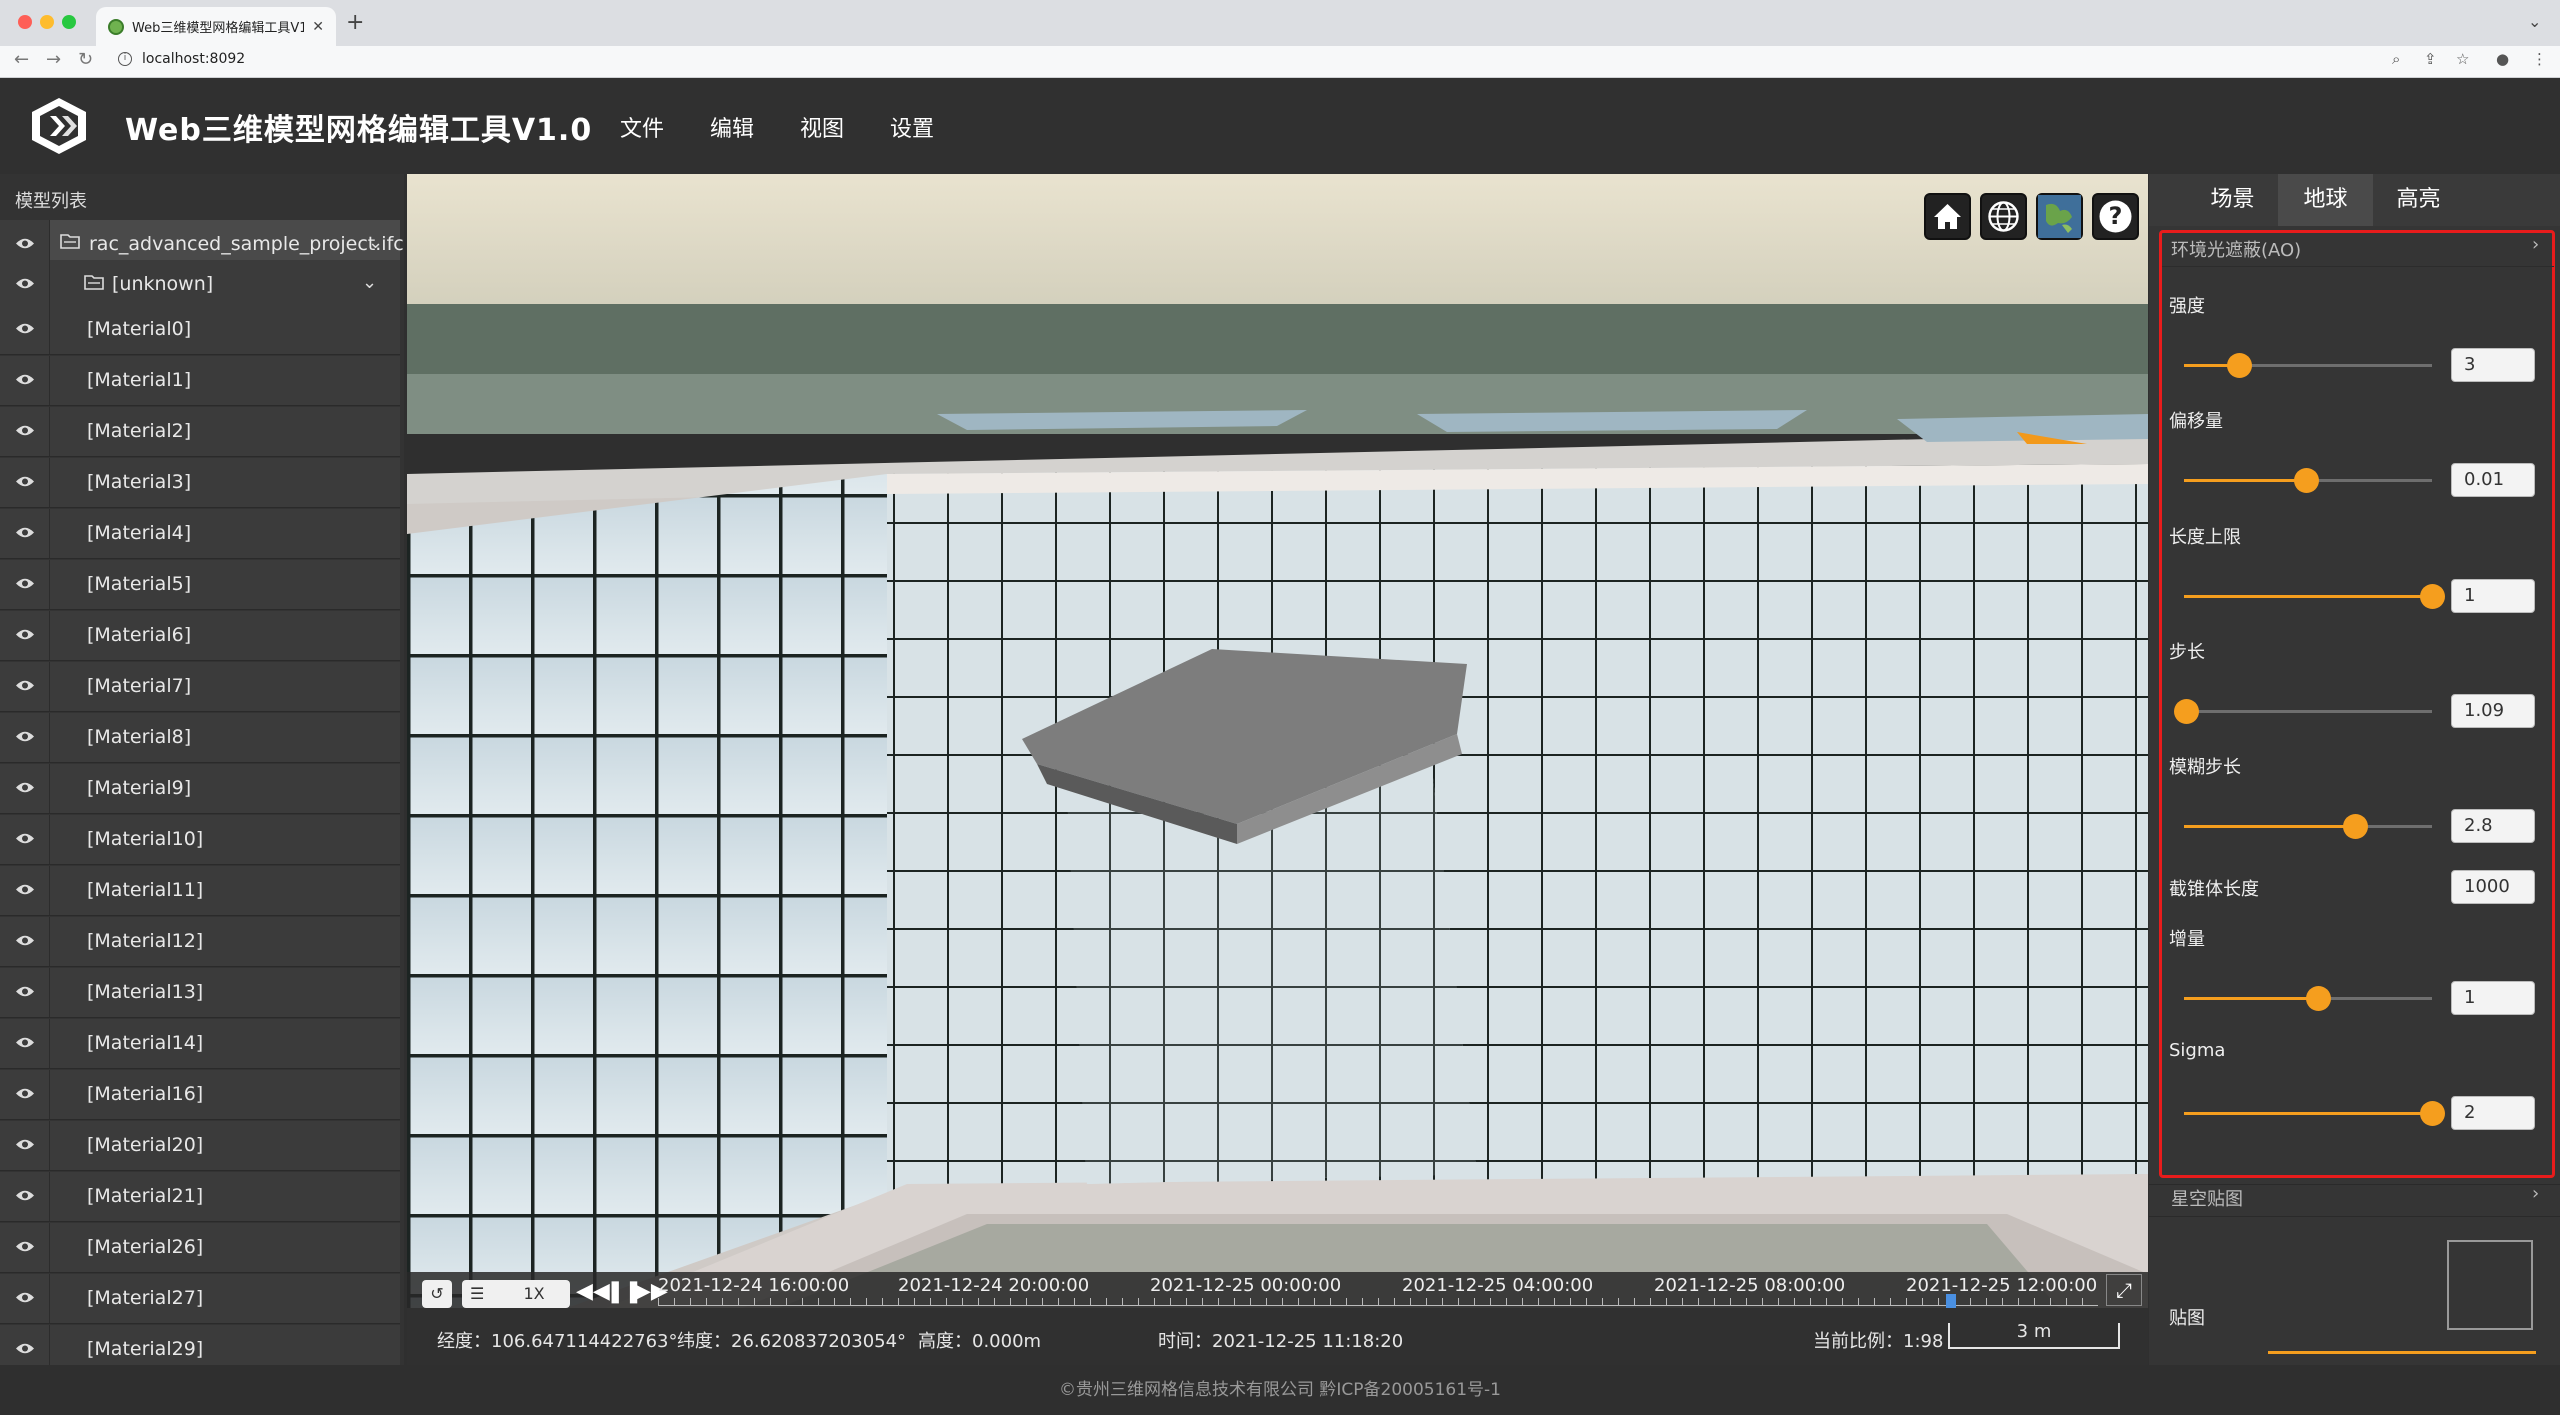 Image resolution: width=2560 pixels, height=1415 pixels. I want to click on material-row: [Material9], so click(200, 789).